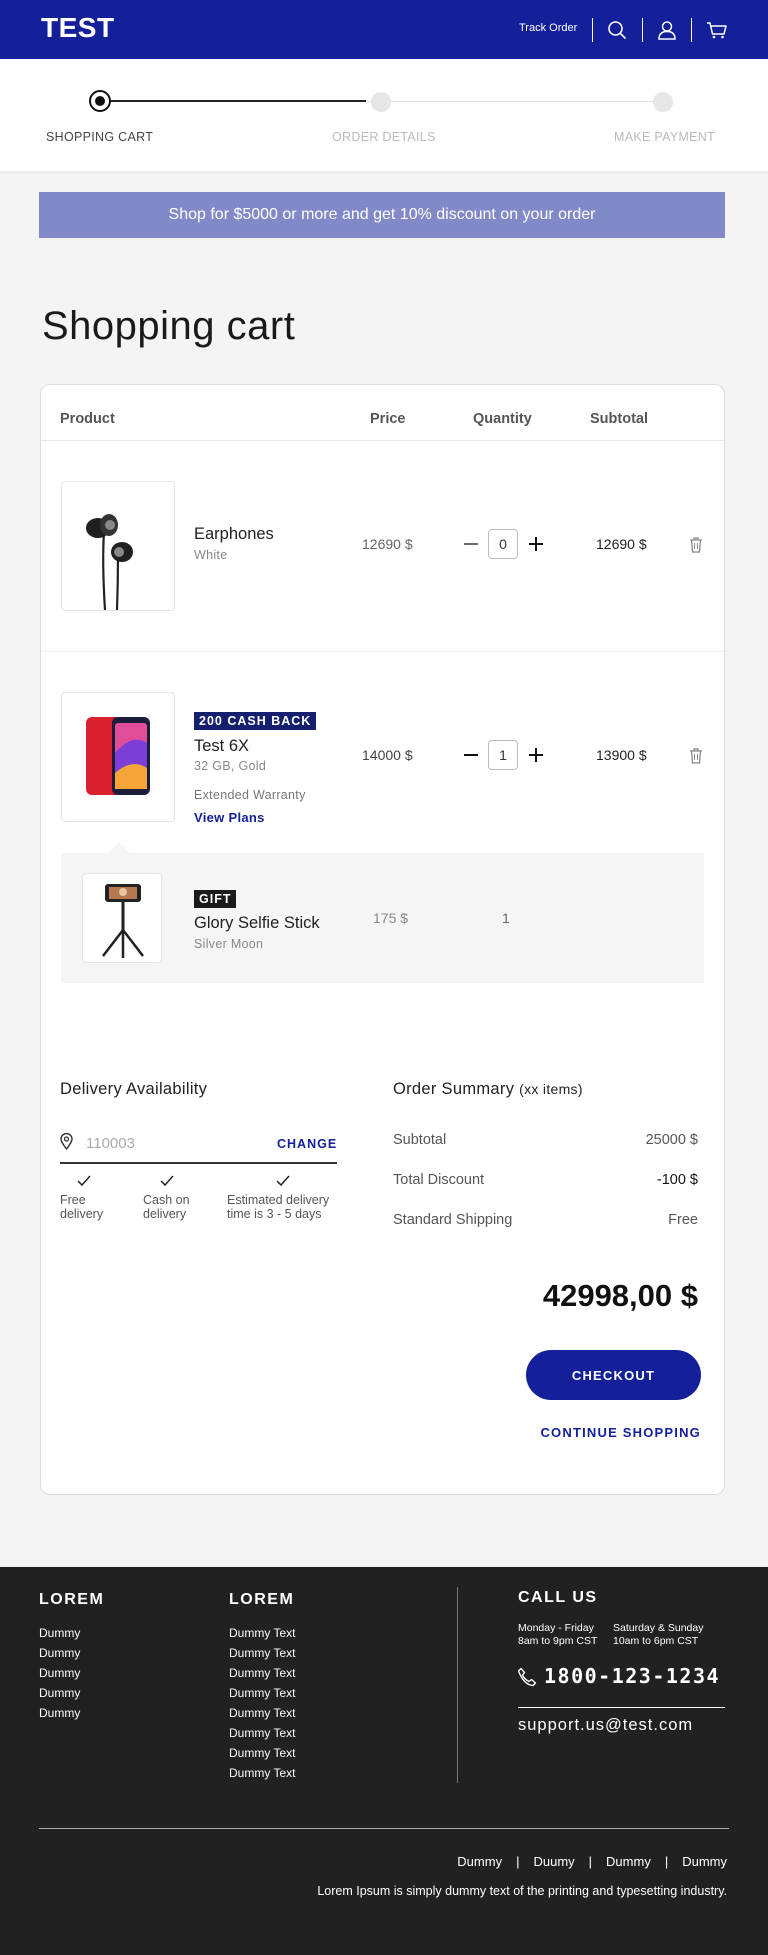  I want to click on footer-divider, so click(457, 1685).